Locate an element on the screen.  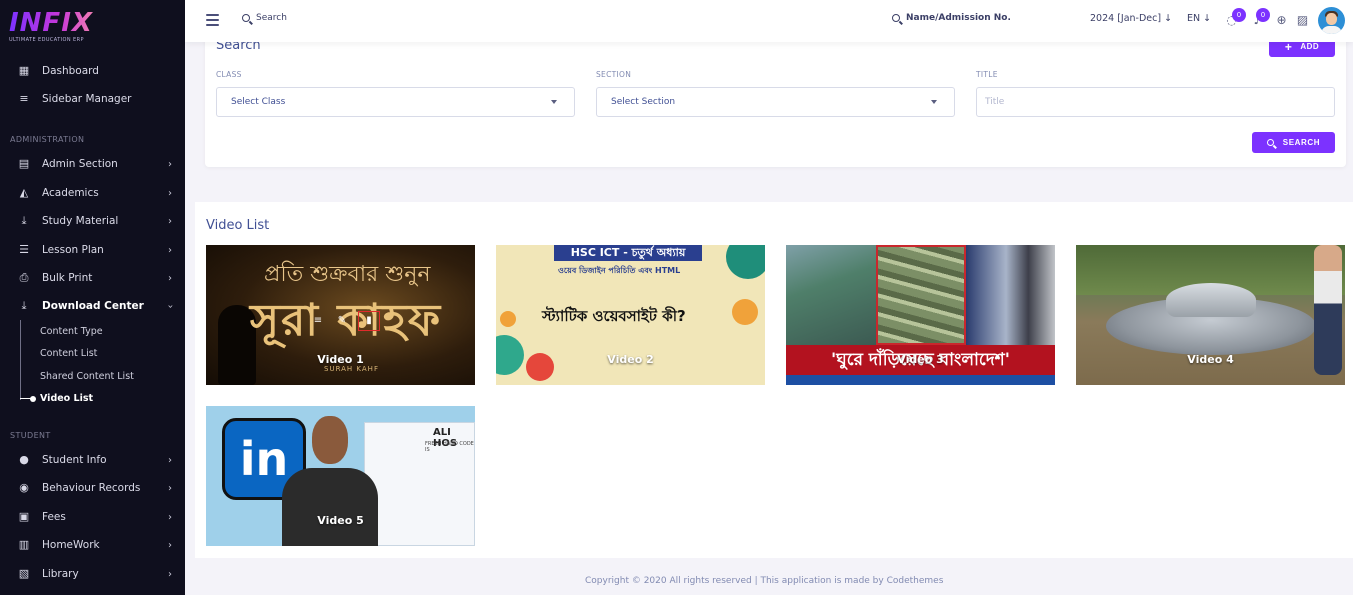
sidebar-item-fees: ▣ Fees › is located at coordinates (92, 517).